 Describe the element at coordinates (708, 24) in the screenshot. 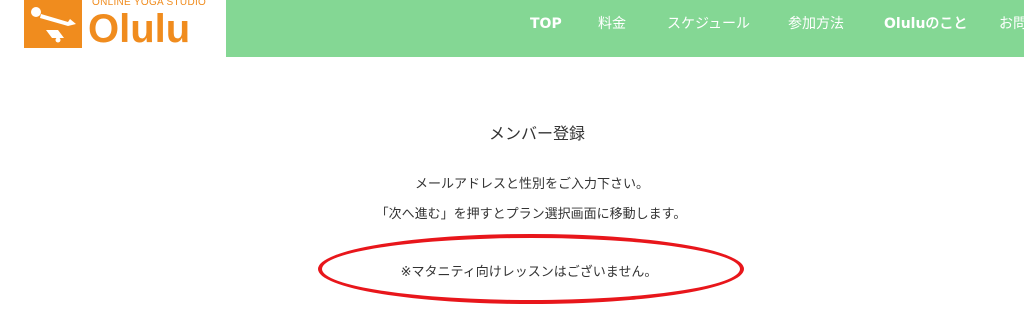

I see `nav-item-schedule: スケジュール` at that location.